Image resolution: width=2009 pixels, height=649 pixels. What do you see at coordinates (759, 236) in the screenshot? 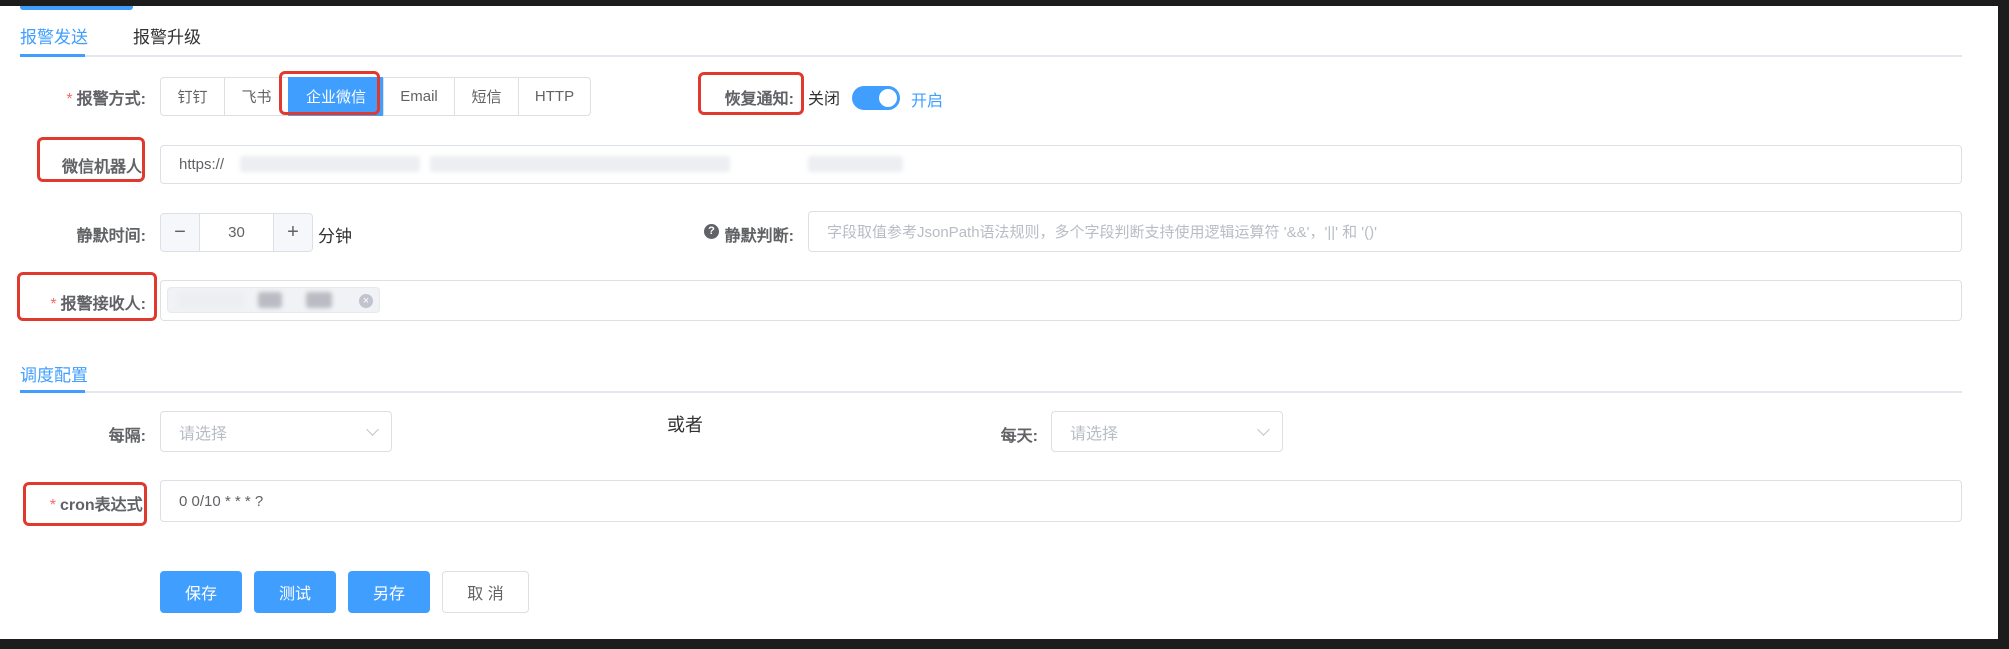
I see `silence-judge-label: 静默判断:` at bounding box center [759, 236].